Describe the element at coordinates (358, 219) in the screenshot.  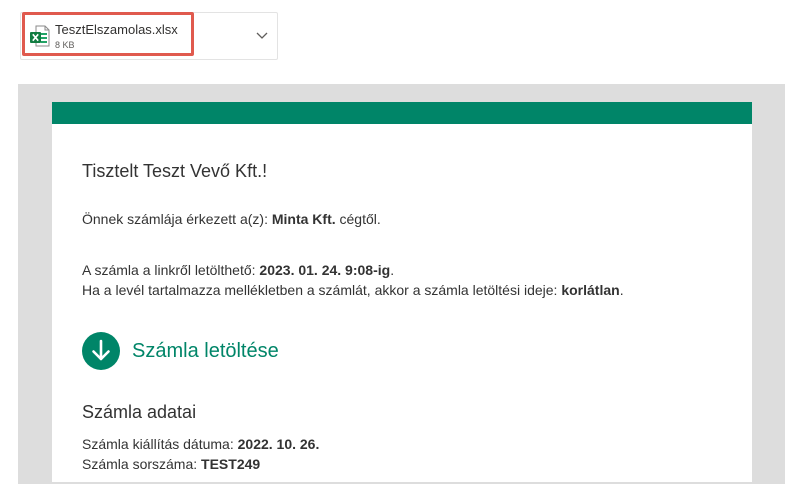
I see `sender-line-suffix: cégtől.` at that location.